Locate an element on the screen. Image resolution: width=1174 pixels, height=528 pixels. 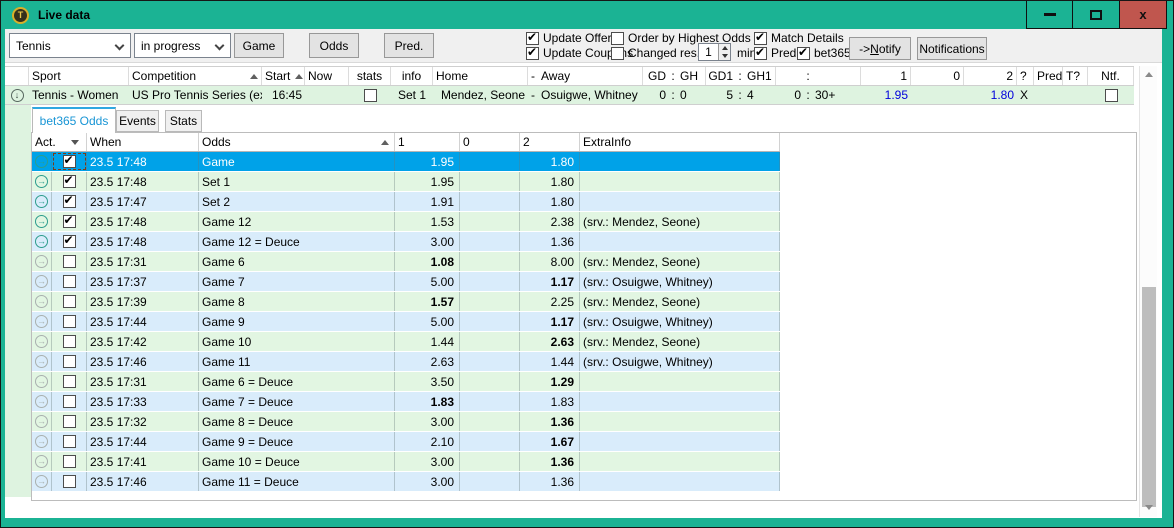
act-cell: → is located at coordinates (42, 301).